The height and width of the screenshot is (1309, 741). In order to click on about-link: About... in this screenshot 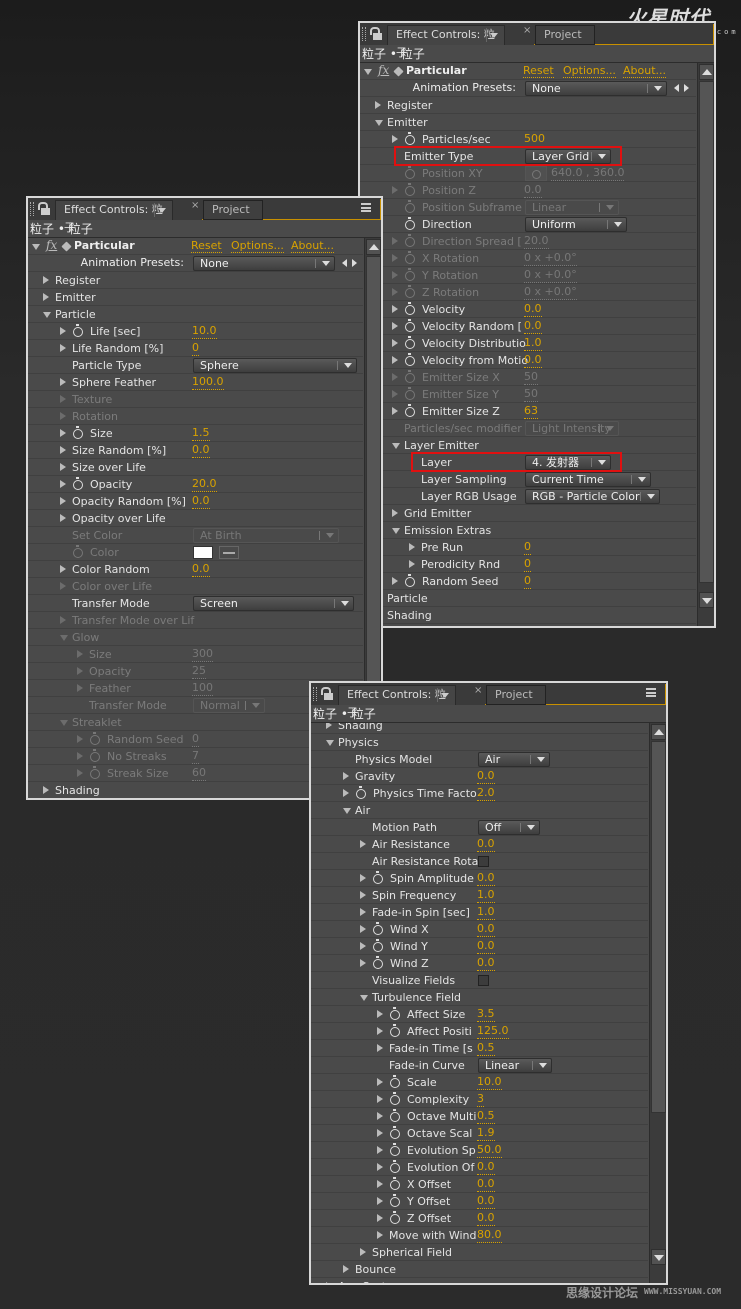, I will do `click(313, 246)`.